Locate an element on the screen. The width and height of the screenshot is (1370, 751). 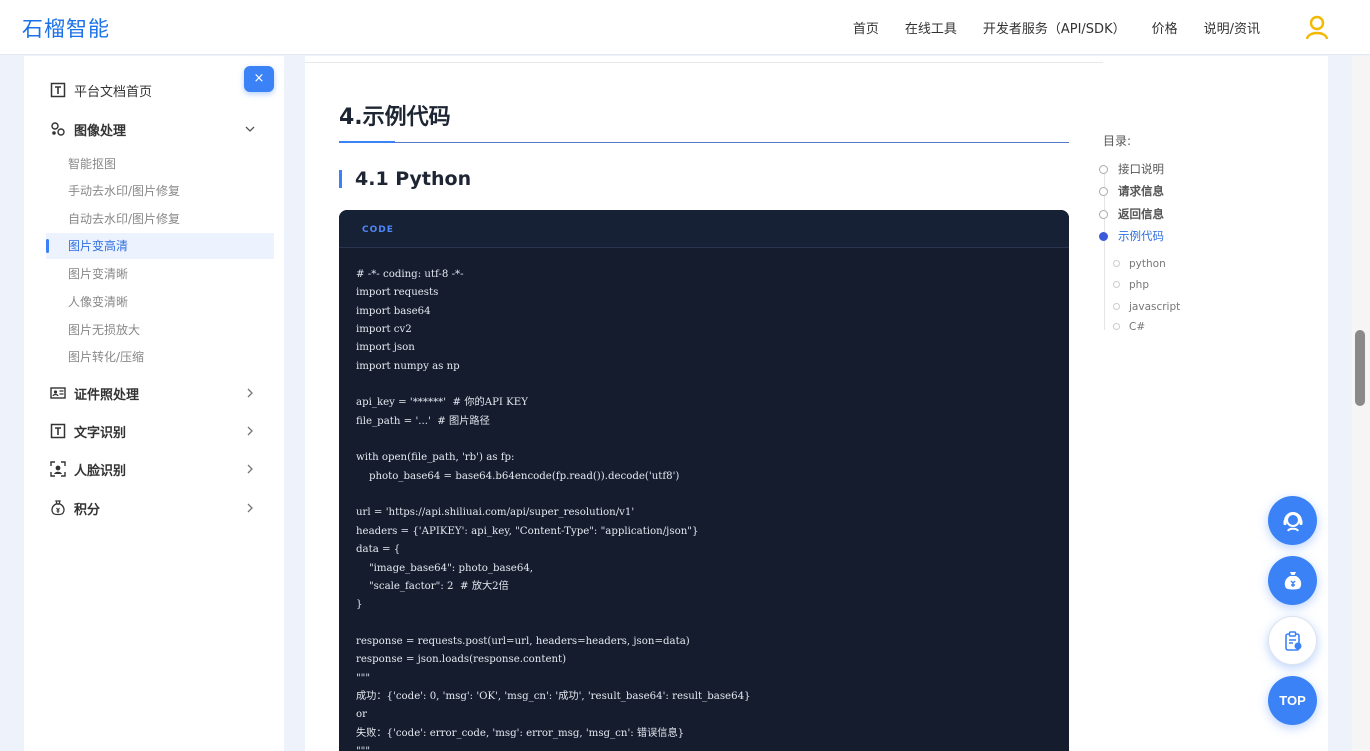
clipboard-button is located at coordinates (1292, 640).